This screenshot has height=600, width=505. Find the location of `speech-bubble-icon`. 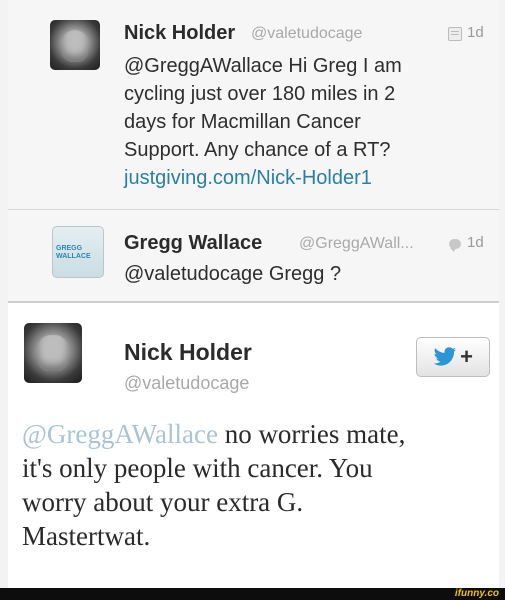

speech-bubble-icon is located at coordinates (455, 245).